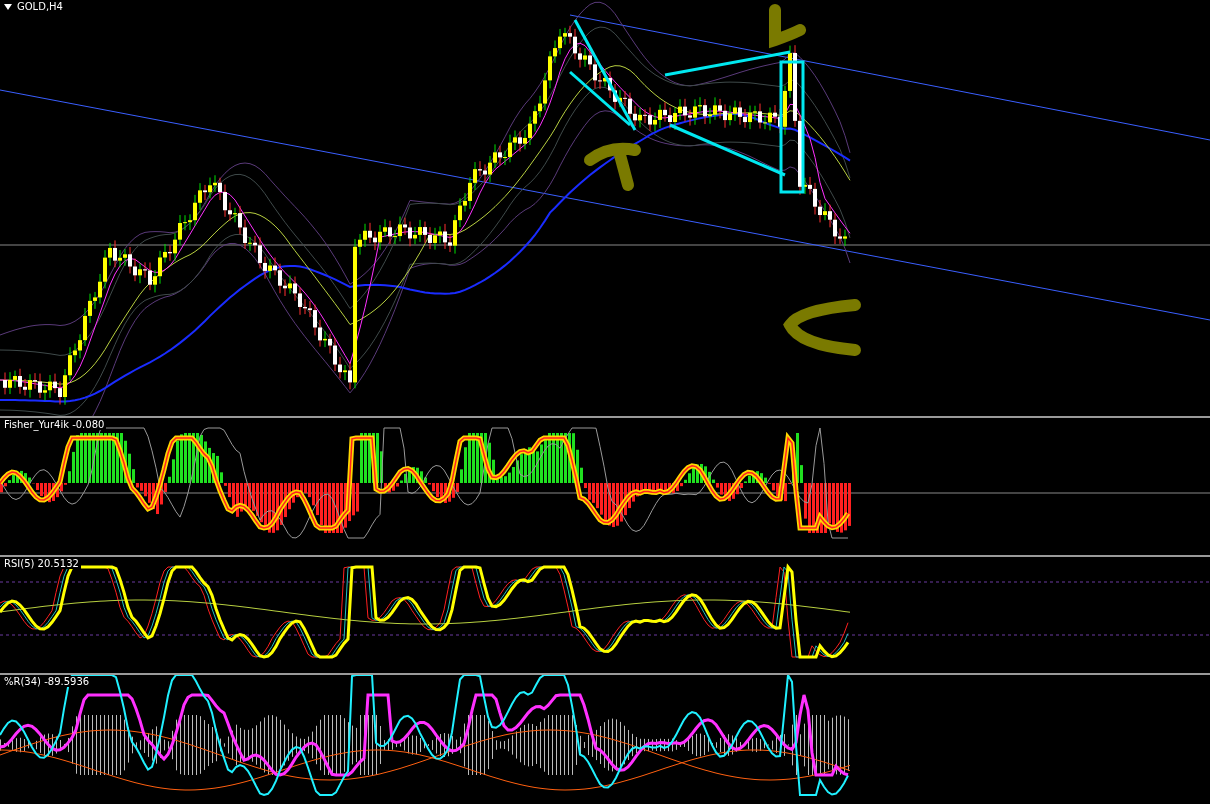  What do you see at coordinates (48, 681) in the screenshot?
I see `indicator-label: %R(34) -89.5936` at bounding box center [48, 681].